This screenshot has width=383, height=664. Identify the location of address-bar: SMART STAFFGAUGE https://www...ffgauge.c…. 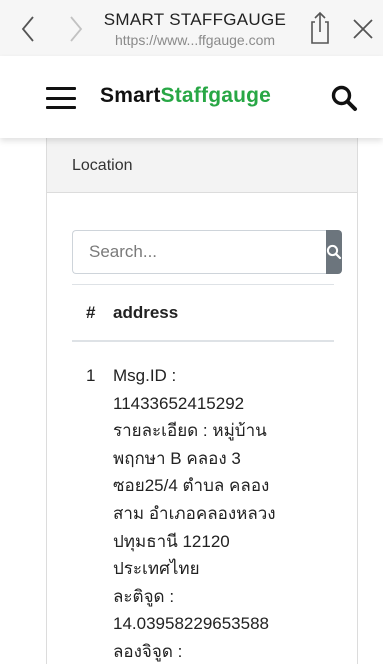
(195, 29).